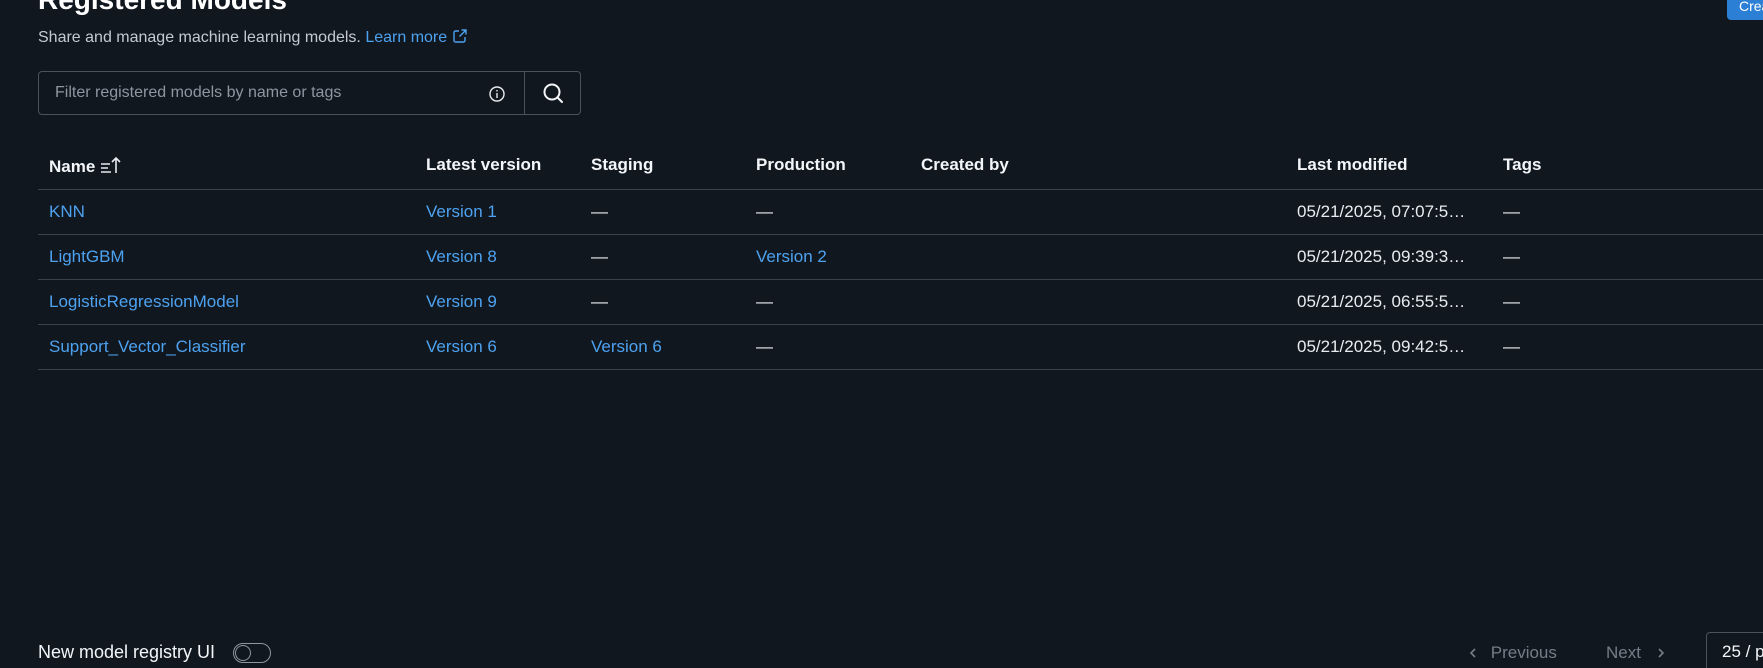 The height and width of the screenshot is (668, 1763). What do you see at coordinates (801, 164) in the screenshot?
I see `column-header-production: Production` at bounding box center [801, 164].